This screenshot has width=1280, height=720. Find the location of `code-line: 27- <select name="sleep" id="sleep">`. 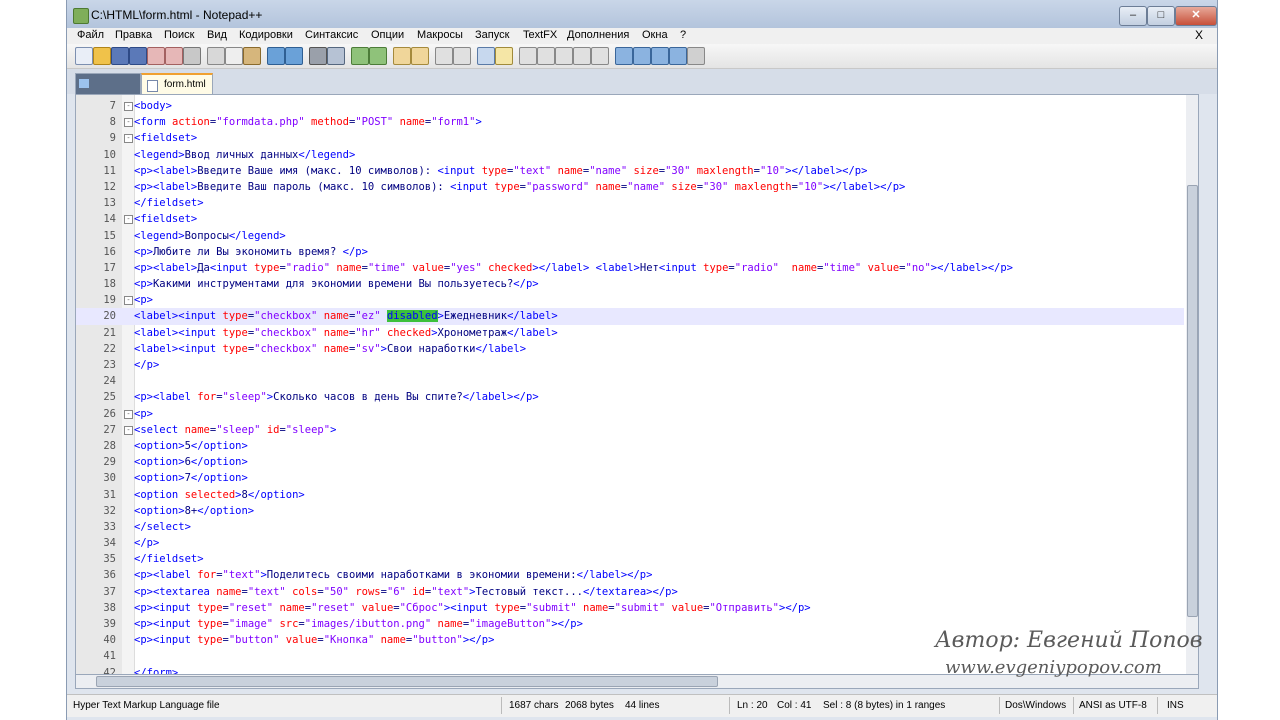

code-line: 27- <select name="sleep" id="sleep"> is located at coordinates (630, 430).